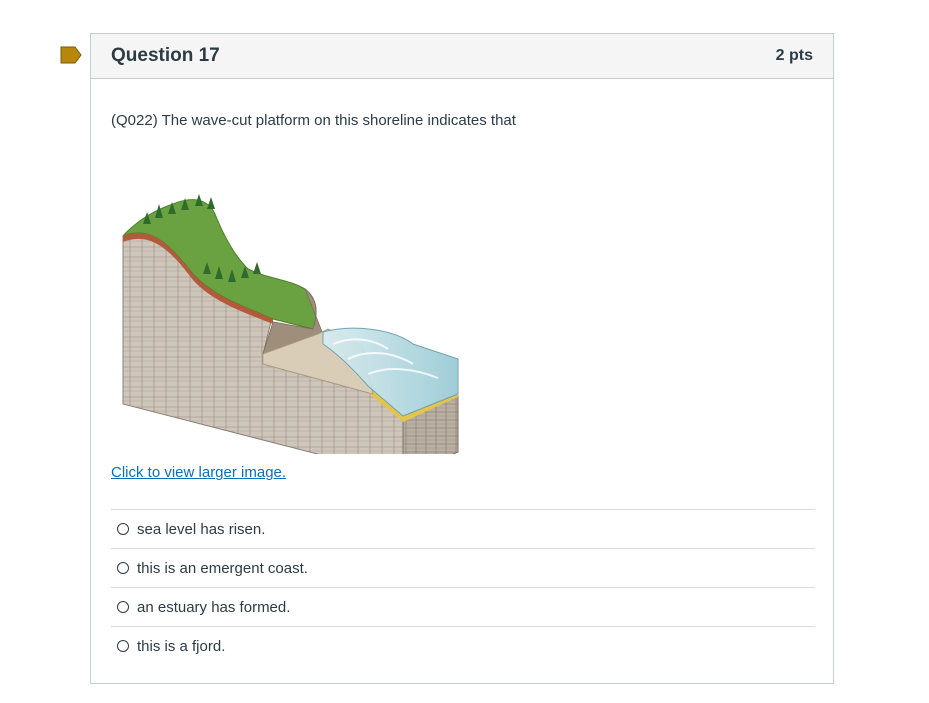  What do you see at coordinates (214, 607) in the screenshot?
I see `answer-label: an estuary has formed.` at bounding box center [214, 607].